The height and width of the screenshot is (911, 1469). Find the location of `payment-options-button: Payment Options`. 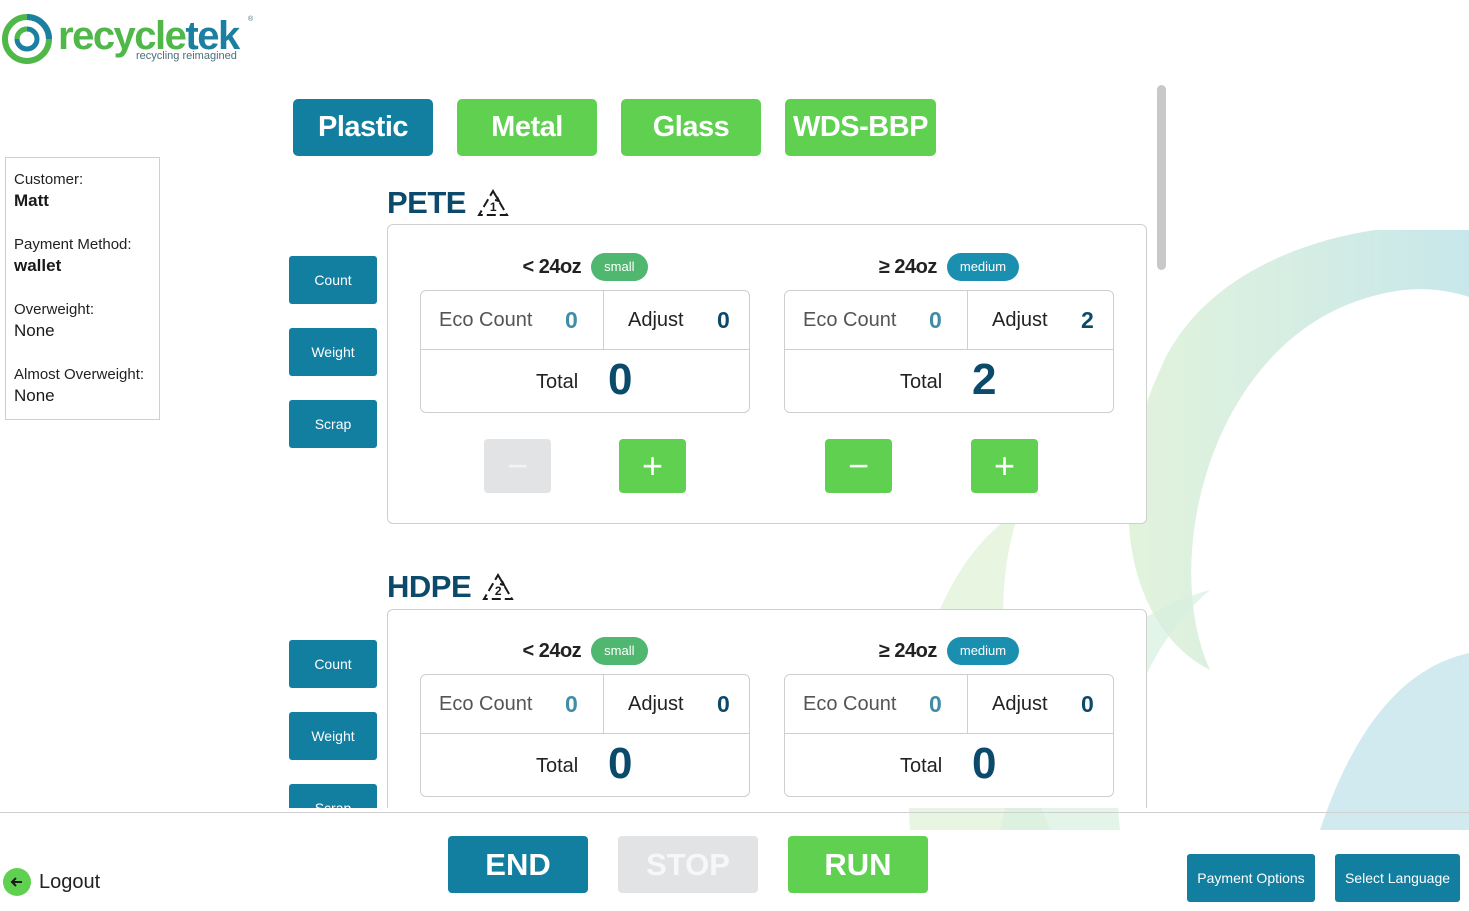

payment-options-button: Payment Options is located at coordinates (1251, 878).